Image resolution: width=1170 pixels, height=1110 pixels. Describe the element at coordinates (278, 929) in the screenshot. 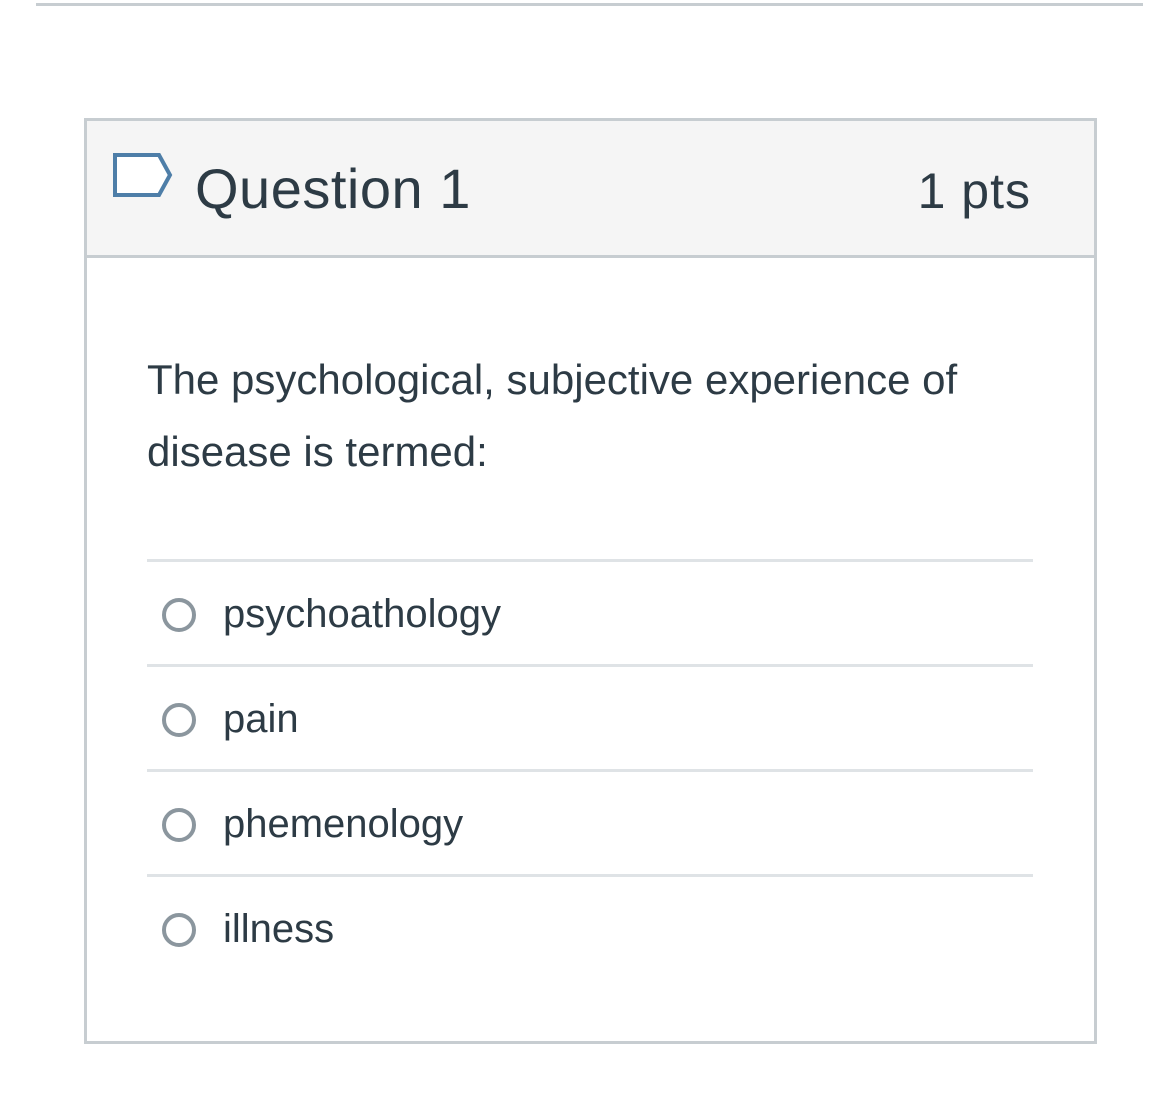

I see `answer-label: illness` at that location.